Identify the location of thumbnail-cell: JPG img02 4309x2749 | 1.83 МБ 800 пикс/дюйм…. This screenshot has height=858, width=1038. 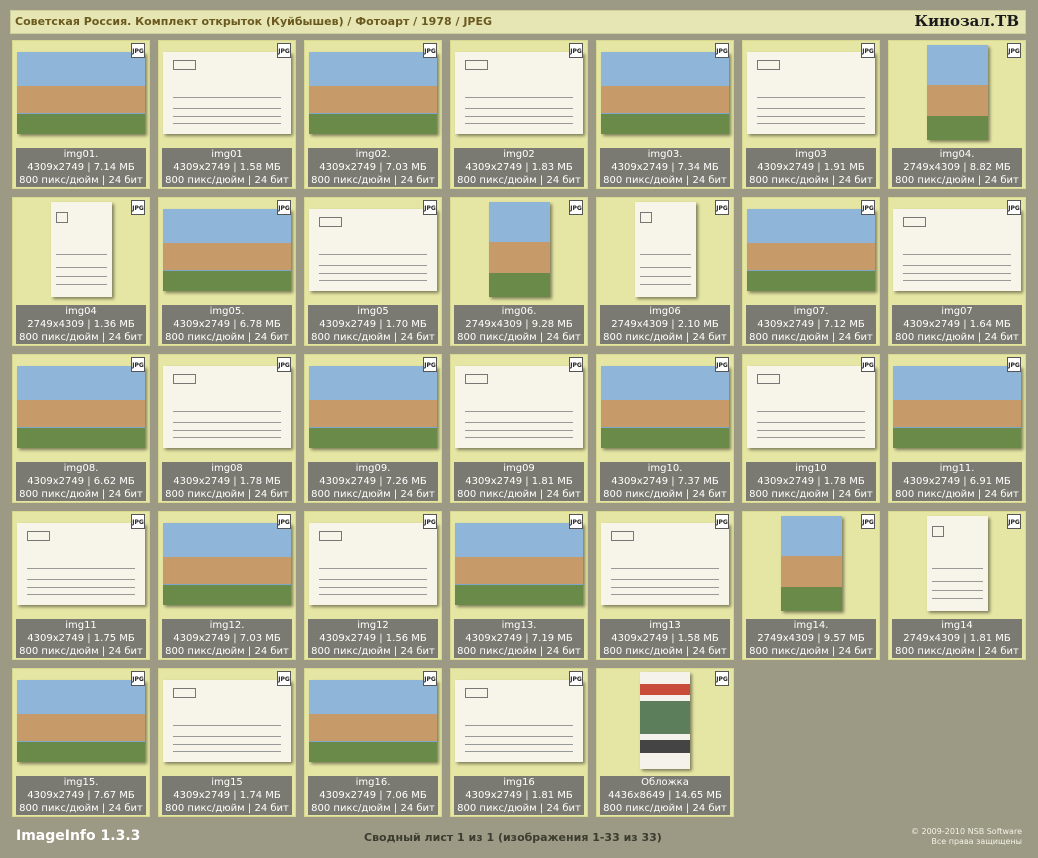
(519, 114).